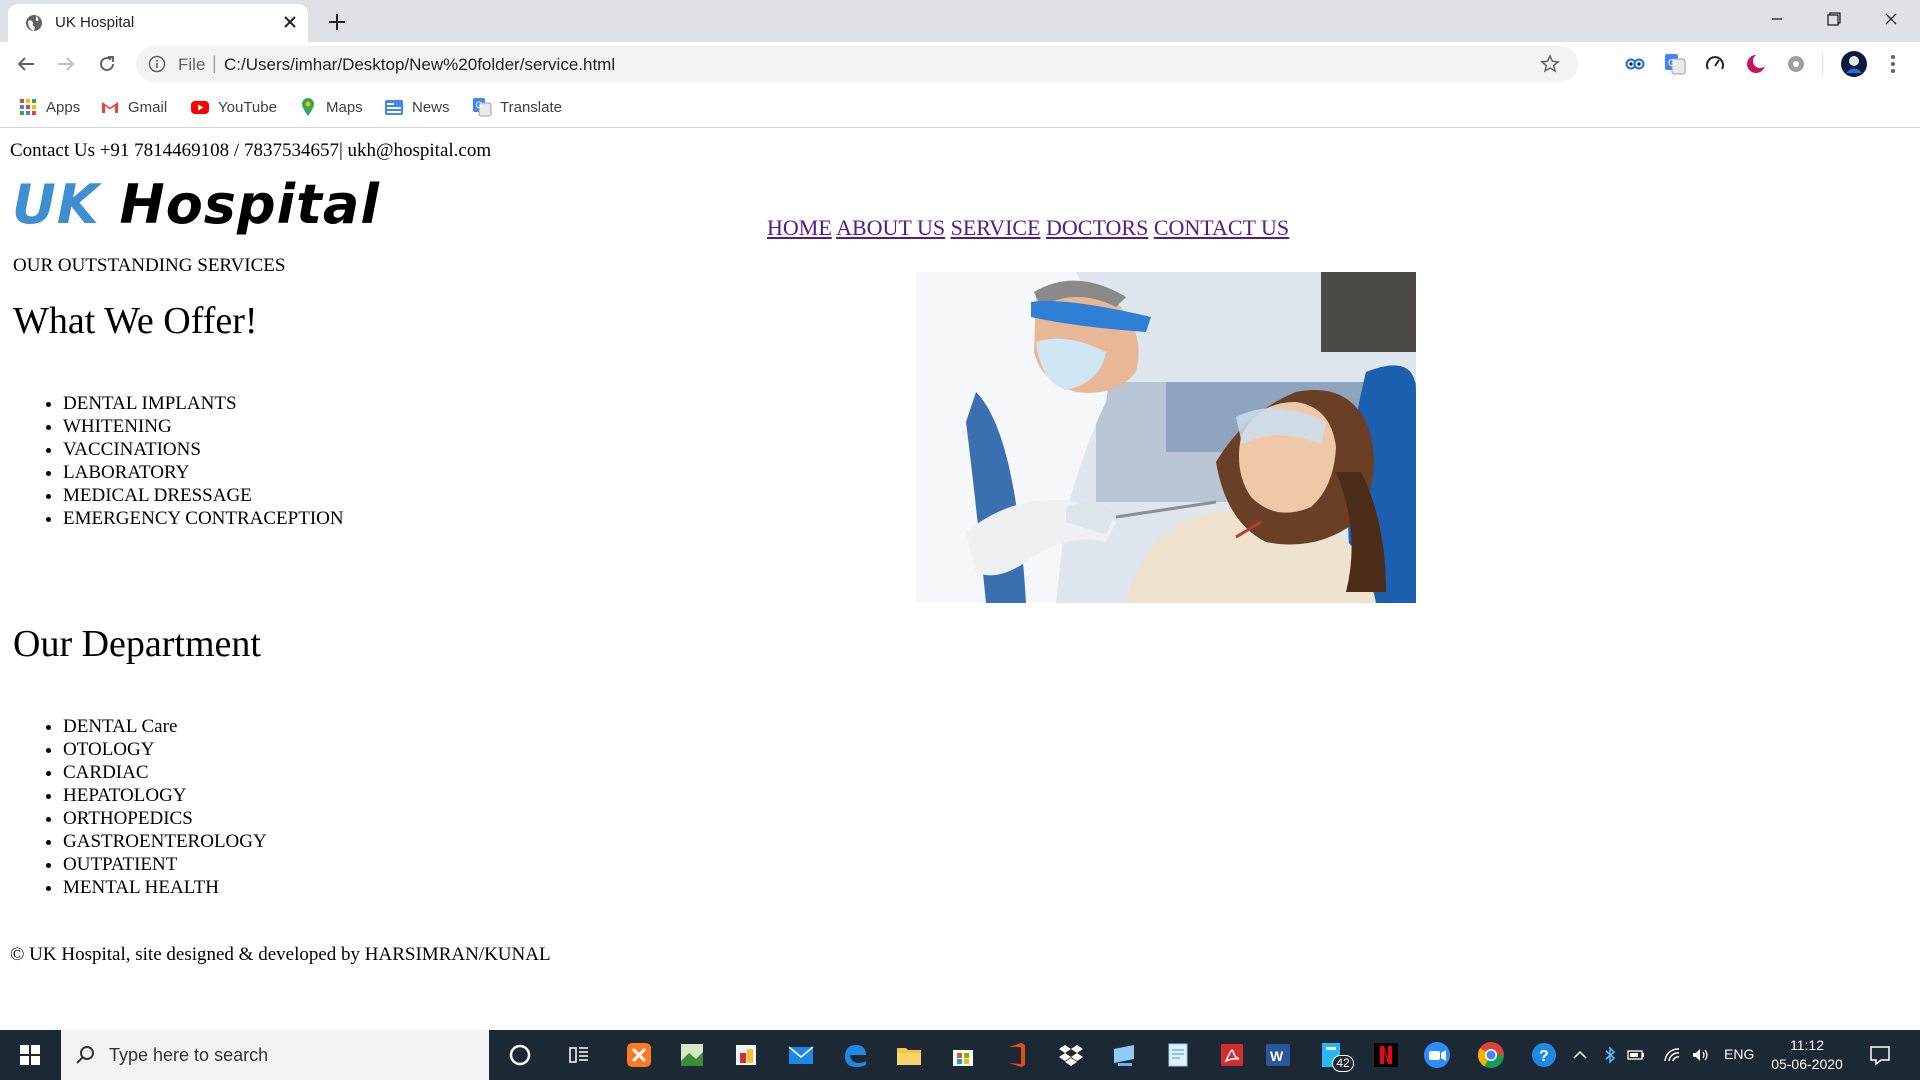  What do you see at coordinates (149, 265) in the screenshot?
I see `services-label: OUR OUTSTANDING SERVICES` at bounding box center [149, 265].